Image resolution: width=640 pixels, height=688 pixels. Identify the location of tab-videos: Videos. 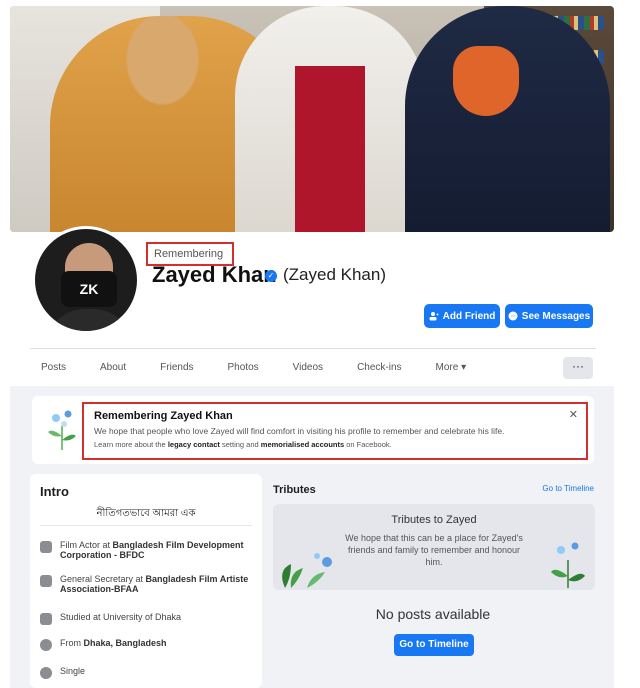
(302, 368).